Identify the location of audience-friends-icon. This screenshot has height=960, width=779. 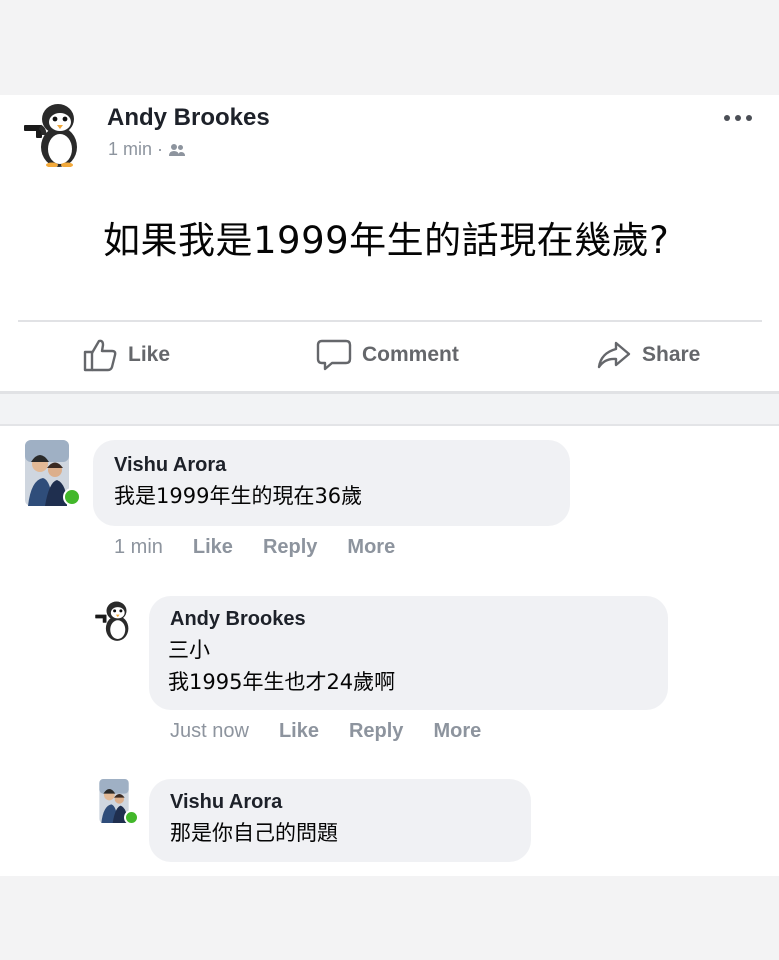
(177, 150).